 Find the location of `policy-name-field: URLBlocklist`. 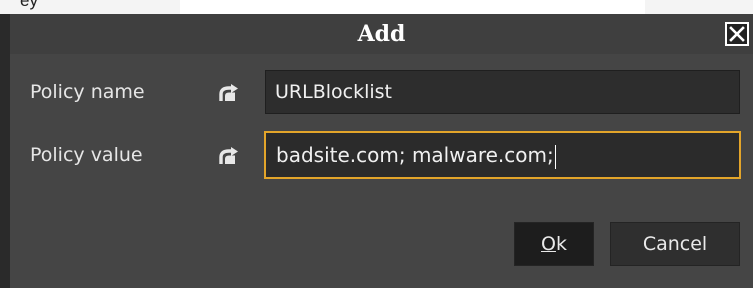

policy-name-field: URLBlocklist is located at coordinates (502, 92).